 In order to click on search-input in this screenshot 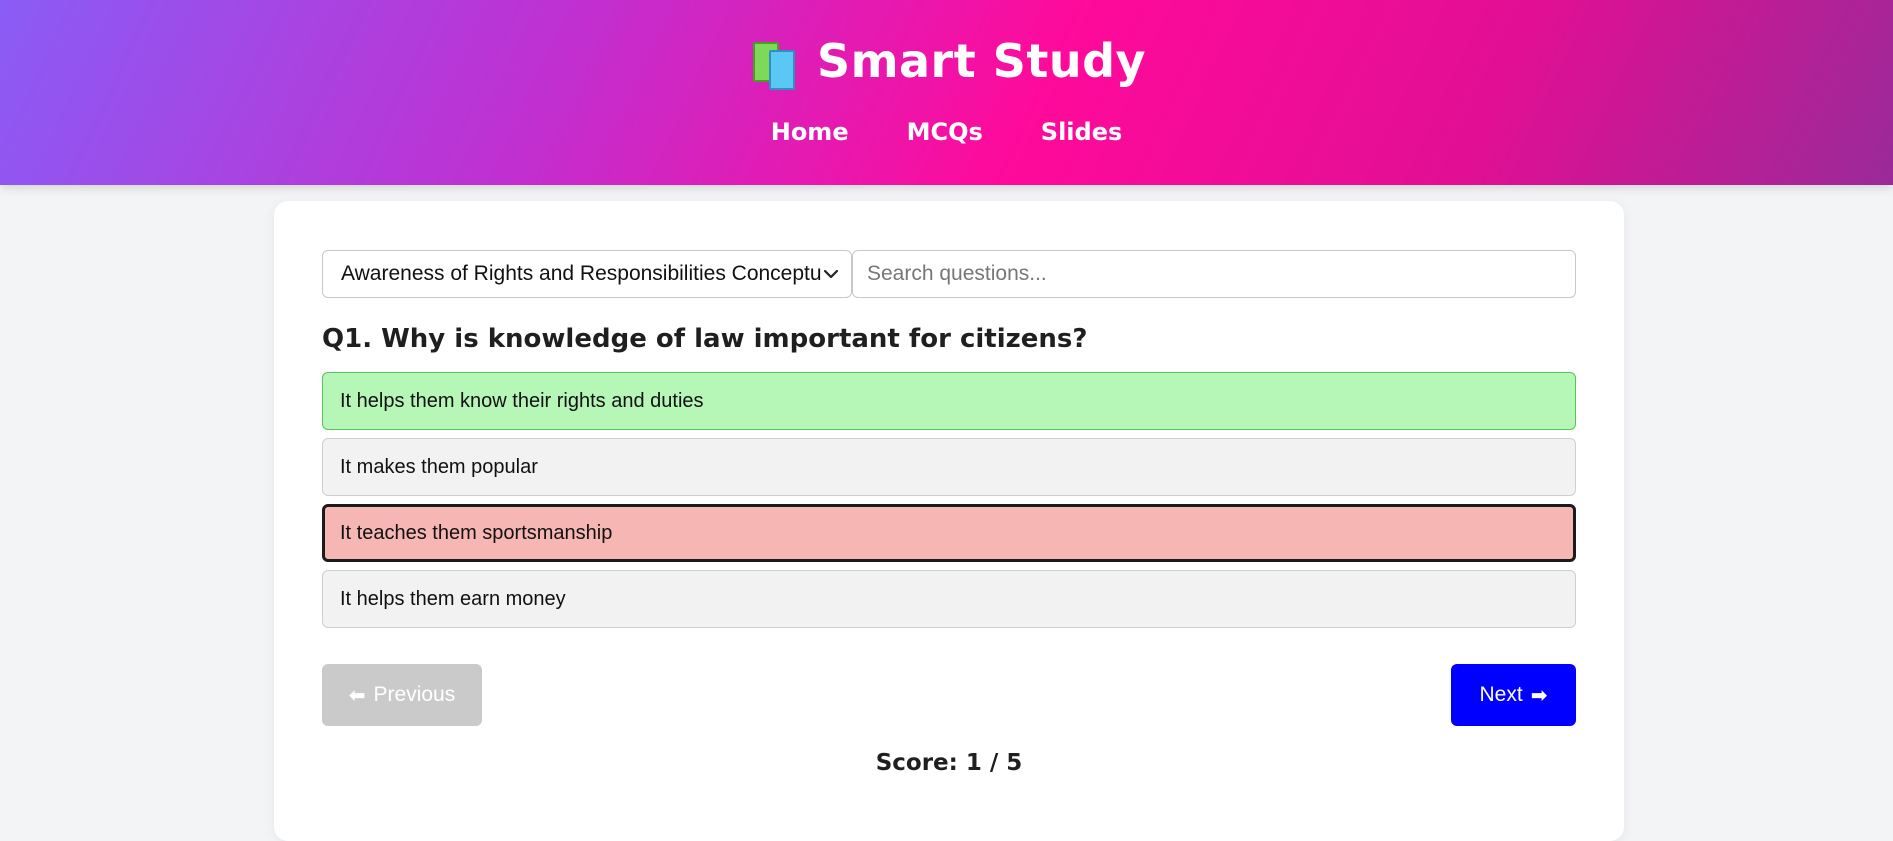, I will do `click(1220, 274)`.